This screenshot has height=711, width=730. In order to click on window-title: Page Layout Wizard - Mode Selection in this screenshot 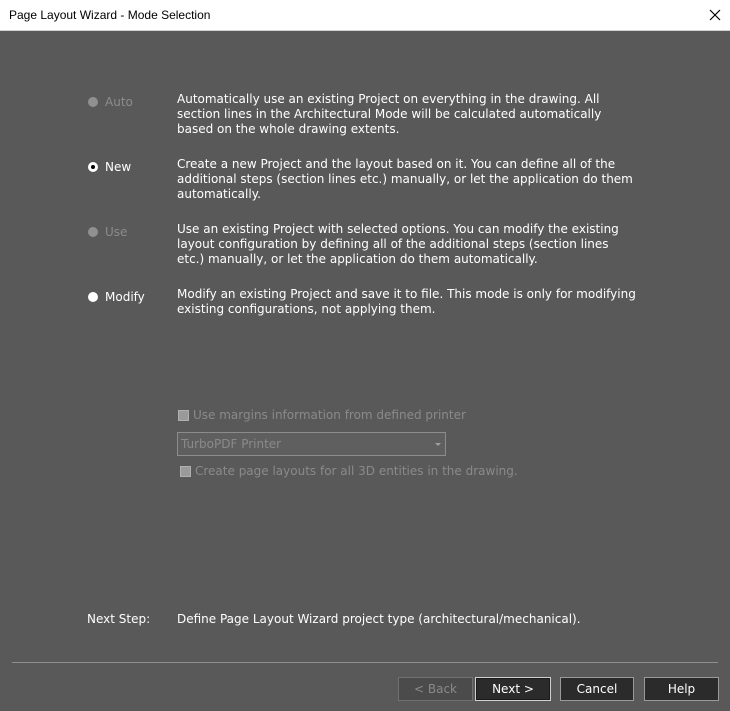, I will do `click(110, 15)`.